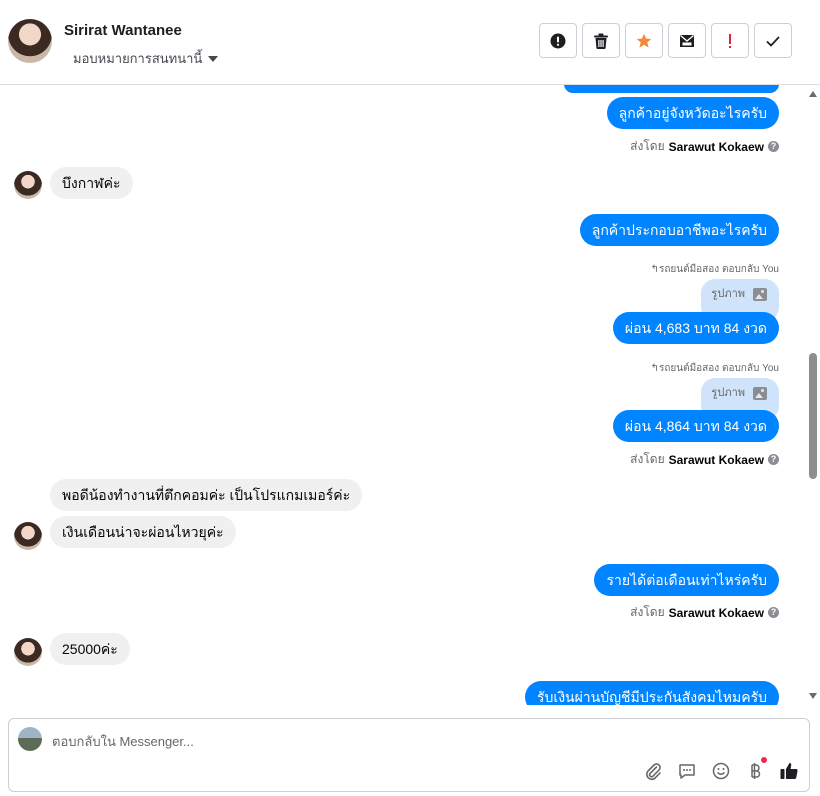  Describe the element at coordinates (30, 739) in the screenshot. I see `page-avatar` at that location.